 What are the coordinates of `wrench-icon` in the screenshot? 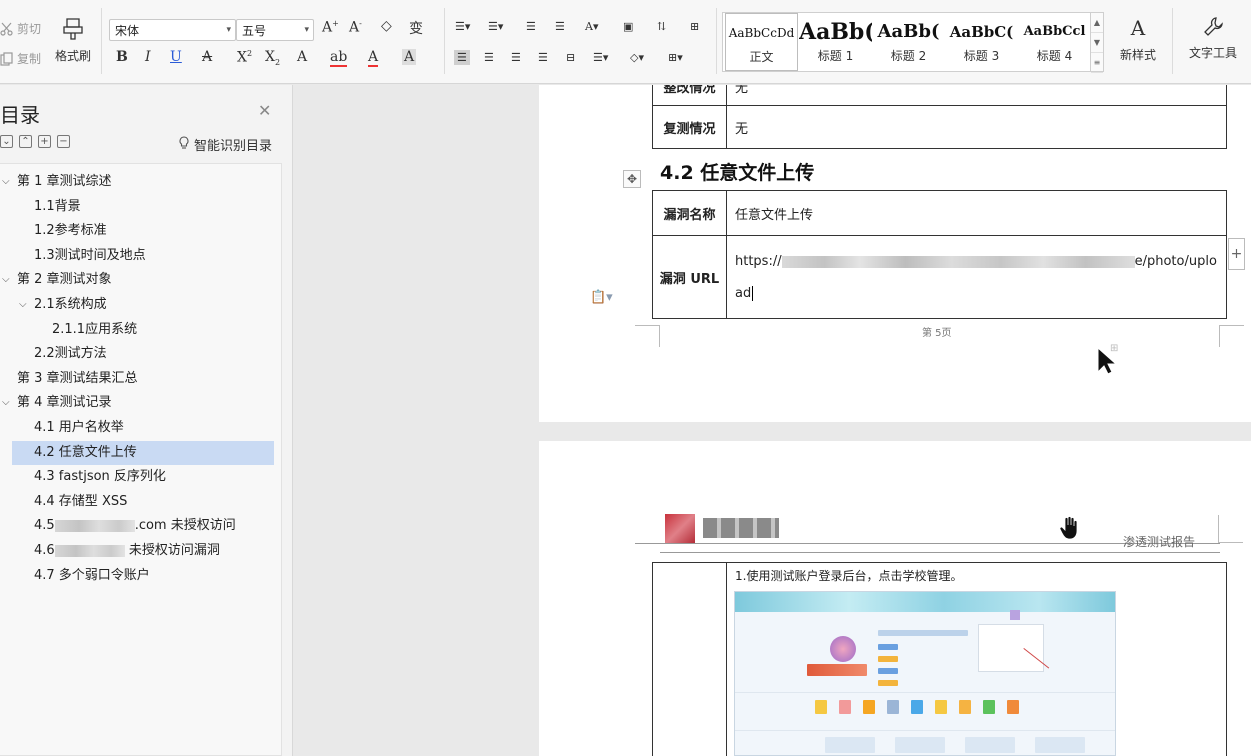 It's located at (1213, 27).